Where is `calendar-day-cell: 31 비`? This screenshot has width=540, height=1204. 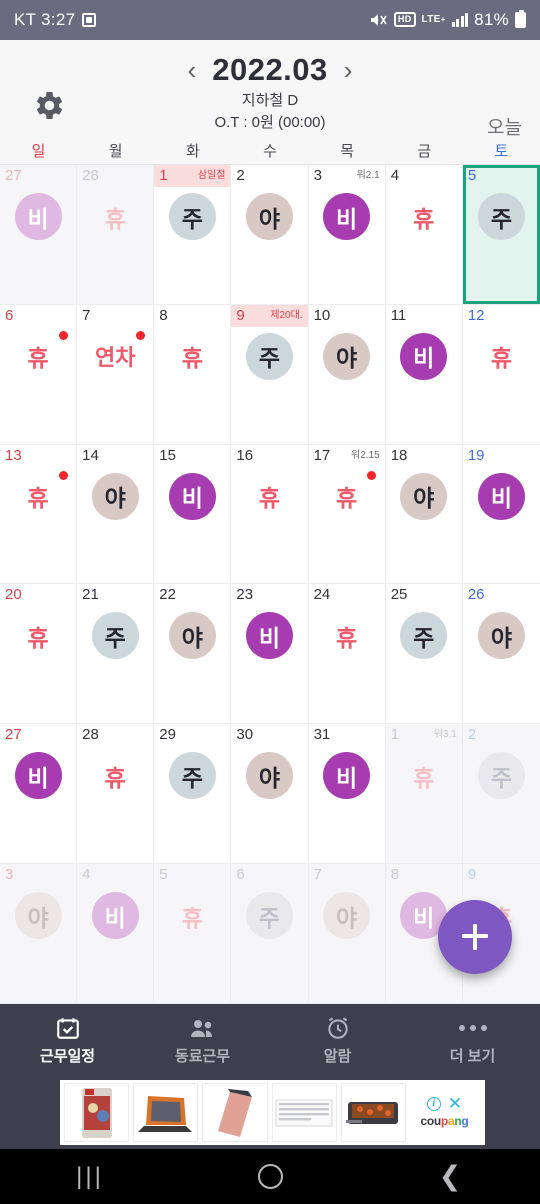 calendar-day-cell: 31 비 is located at coordinates (347, 794).